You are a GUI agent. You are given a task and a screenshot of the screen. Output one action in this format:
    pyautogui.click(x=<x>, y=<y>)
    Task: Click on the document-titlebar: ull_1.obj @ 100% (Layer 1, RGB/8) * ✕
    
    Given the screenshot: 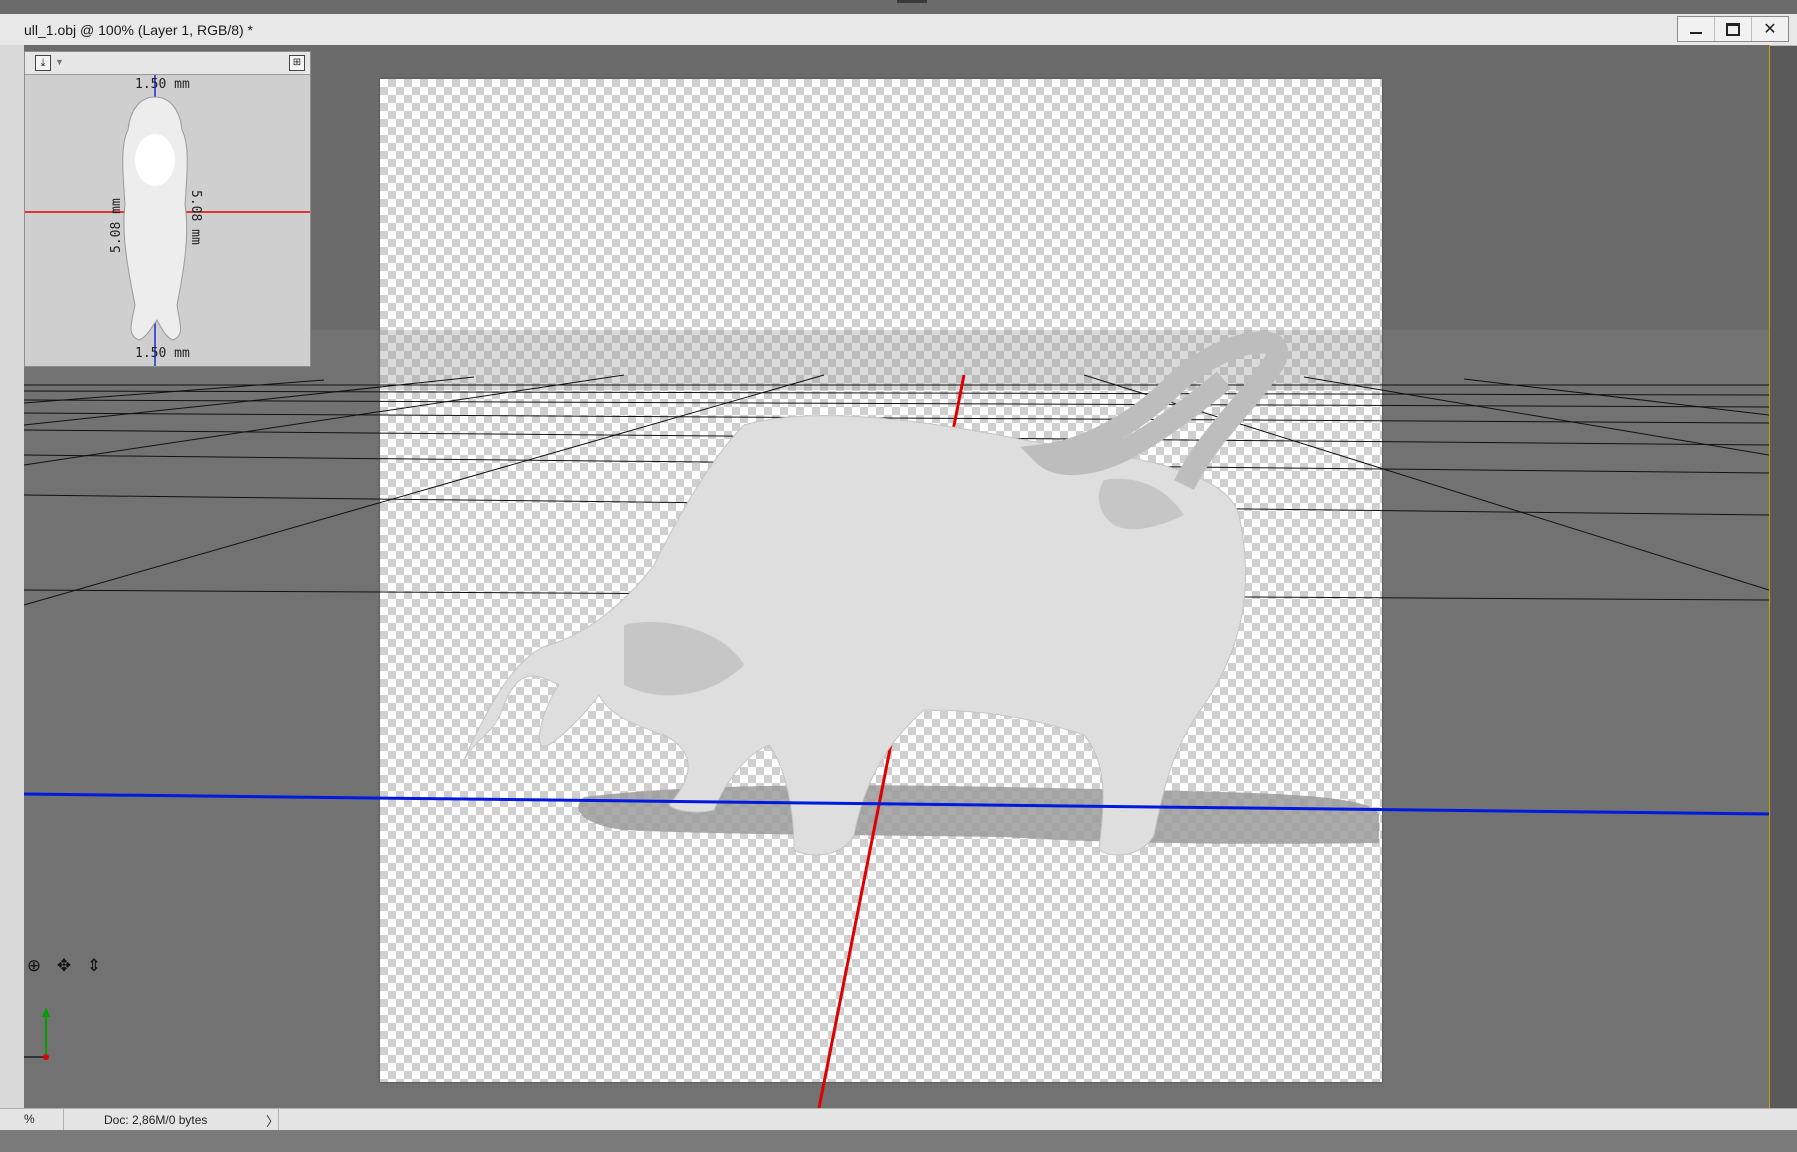 What is the action you would take?
    pyautogui.click(x=898, y=30)
    